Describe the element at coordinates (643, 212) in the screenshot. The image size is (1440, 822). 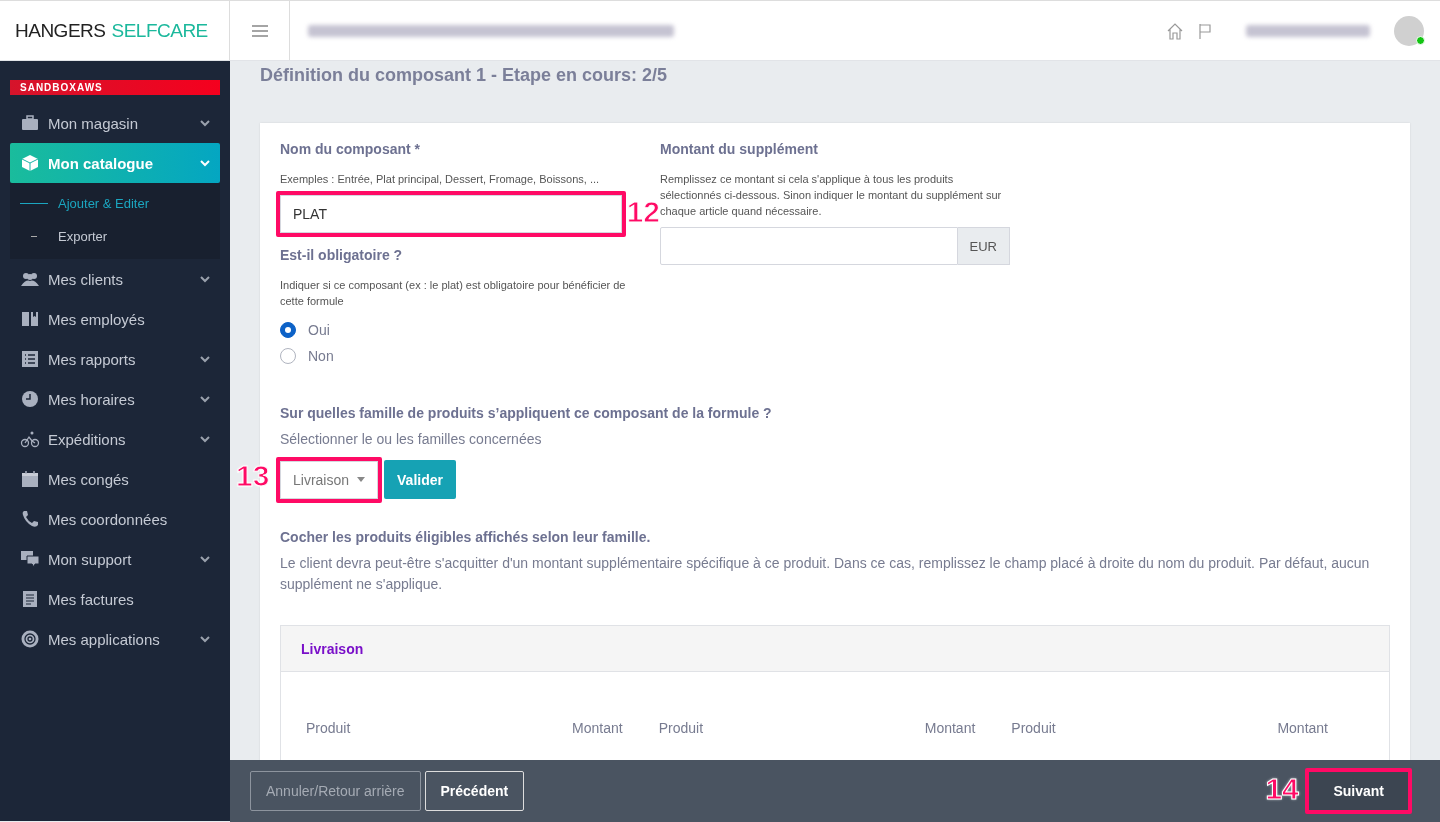
I see `callout-number: 12` at that location.